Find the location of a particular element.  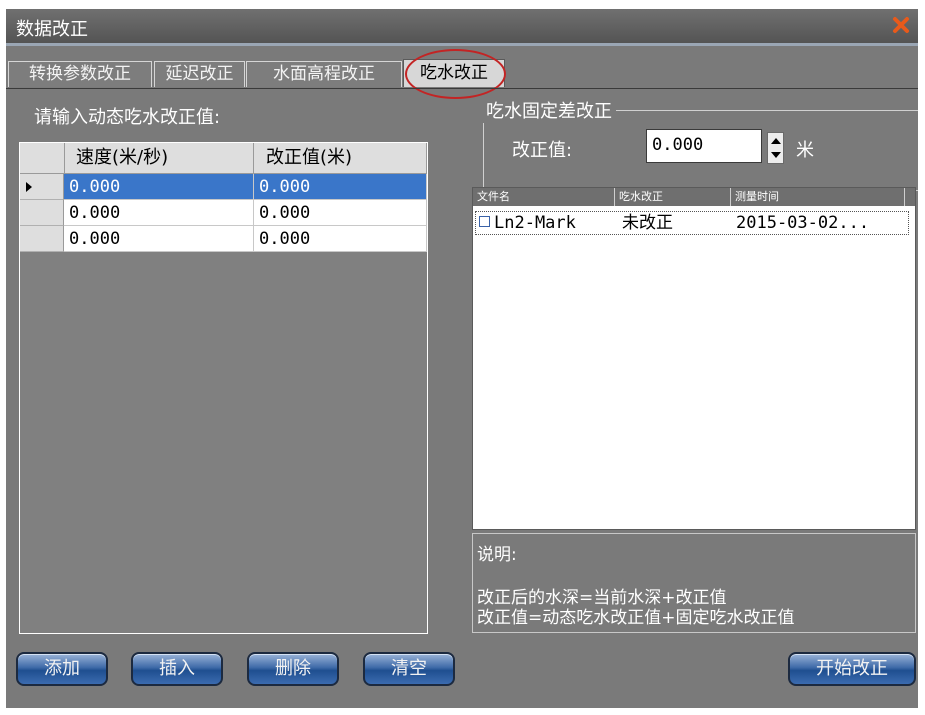

file-list-header: 文件名 吃水改正 测量时间 is located at coordinates (694, 197).